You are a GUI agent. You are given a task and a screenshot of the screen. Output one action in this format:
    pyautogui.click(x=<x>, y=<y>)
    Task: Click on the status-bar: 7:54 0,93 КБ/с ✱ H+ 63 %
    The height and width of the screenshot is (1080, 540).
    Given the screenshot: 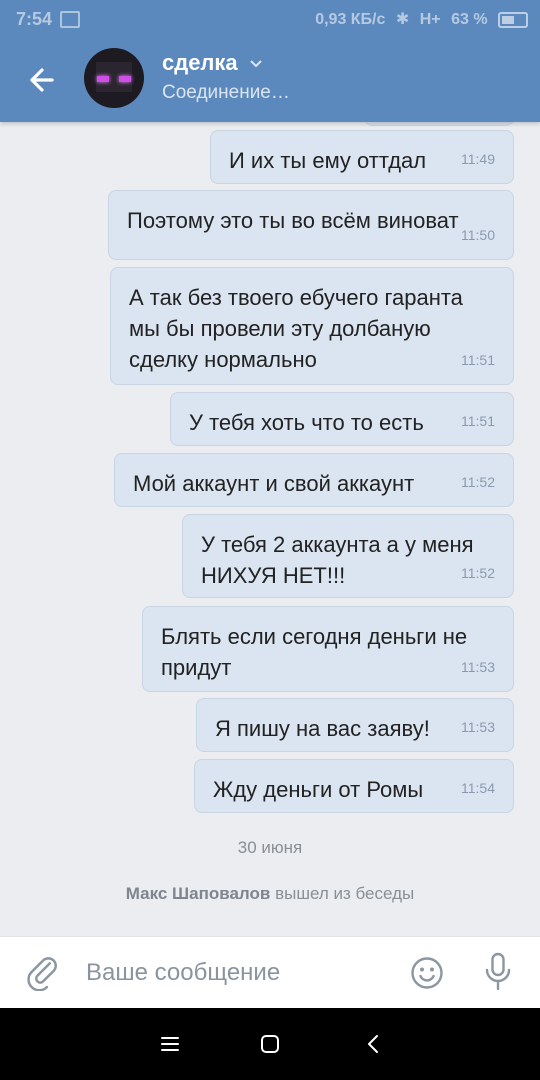 What is the action you would take?
    pyautogui.click(x=270, y=19)
    